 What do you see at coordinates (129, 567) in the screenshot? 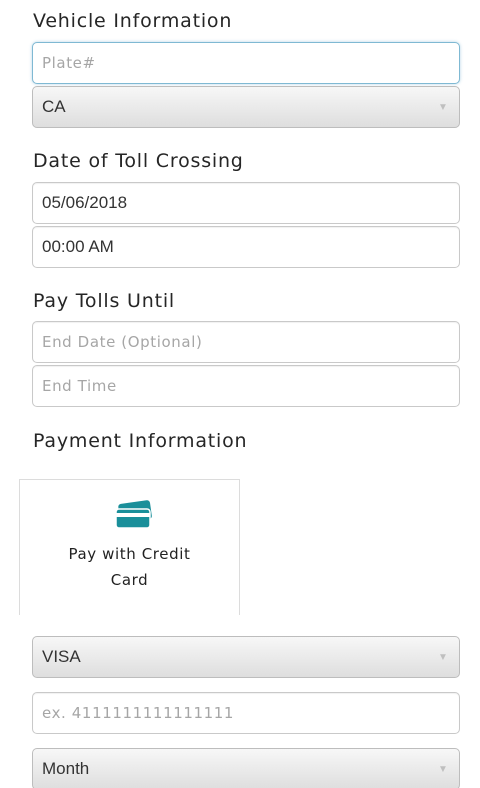
I see `pay-with-credit-card-label: Pay with Credit Card` at bounding box center [129, 567].